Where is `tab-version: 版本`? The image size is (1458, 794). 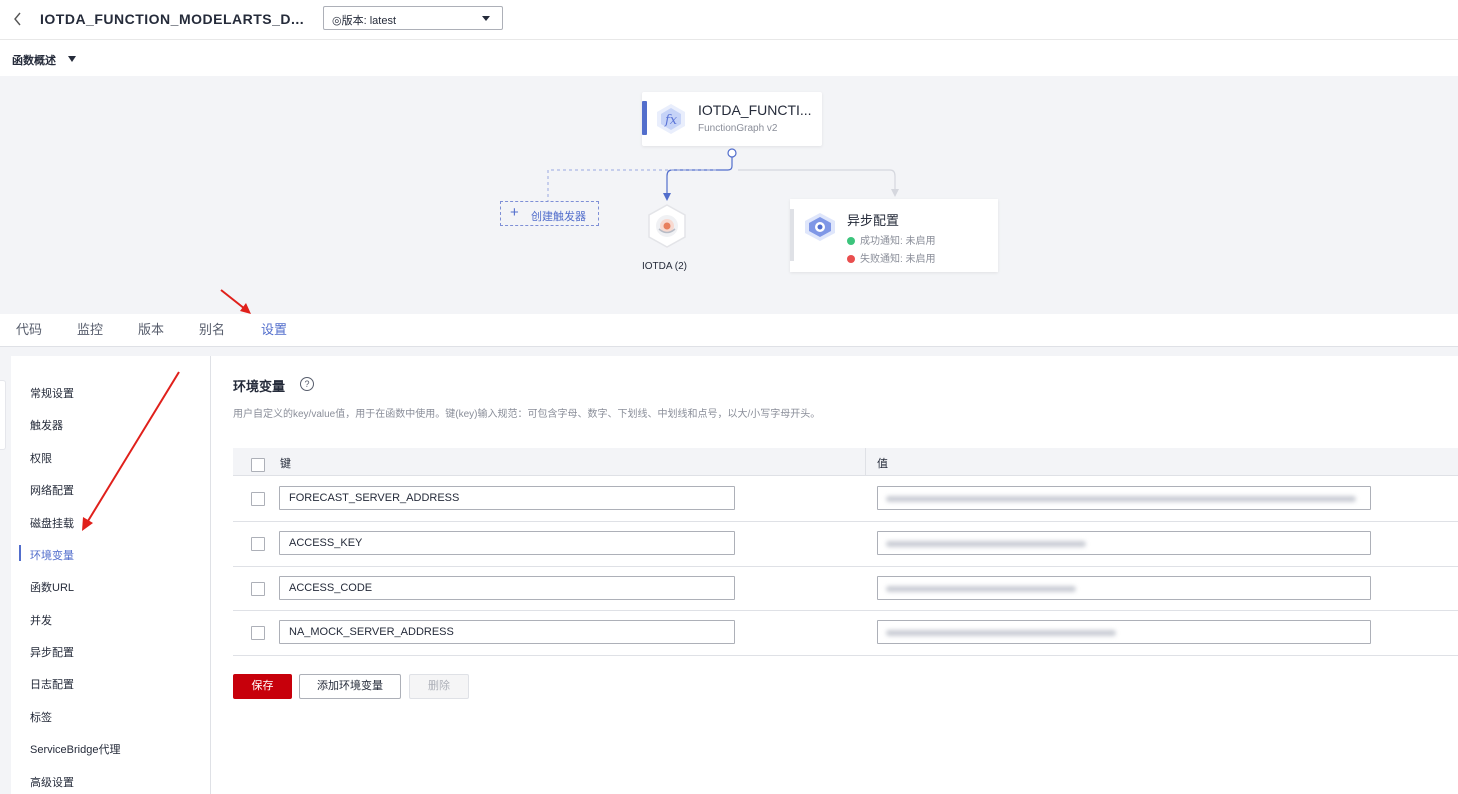
tab-version: 版本 is located at coordinates (151, 333).